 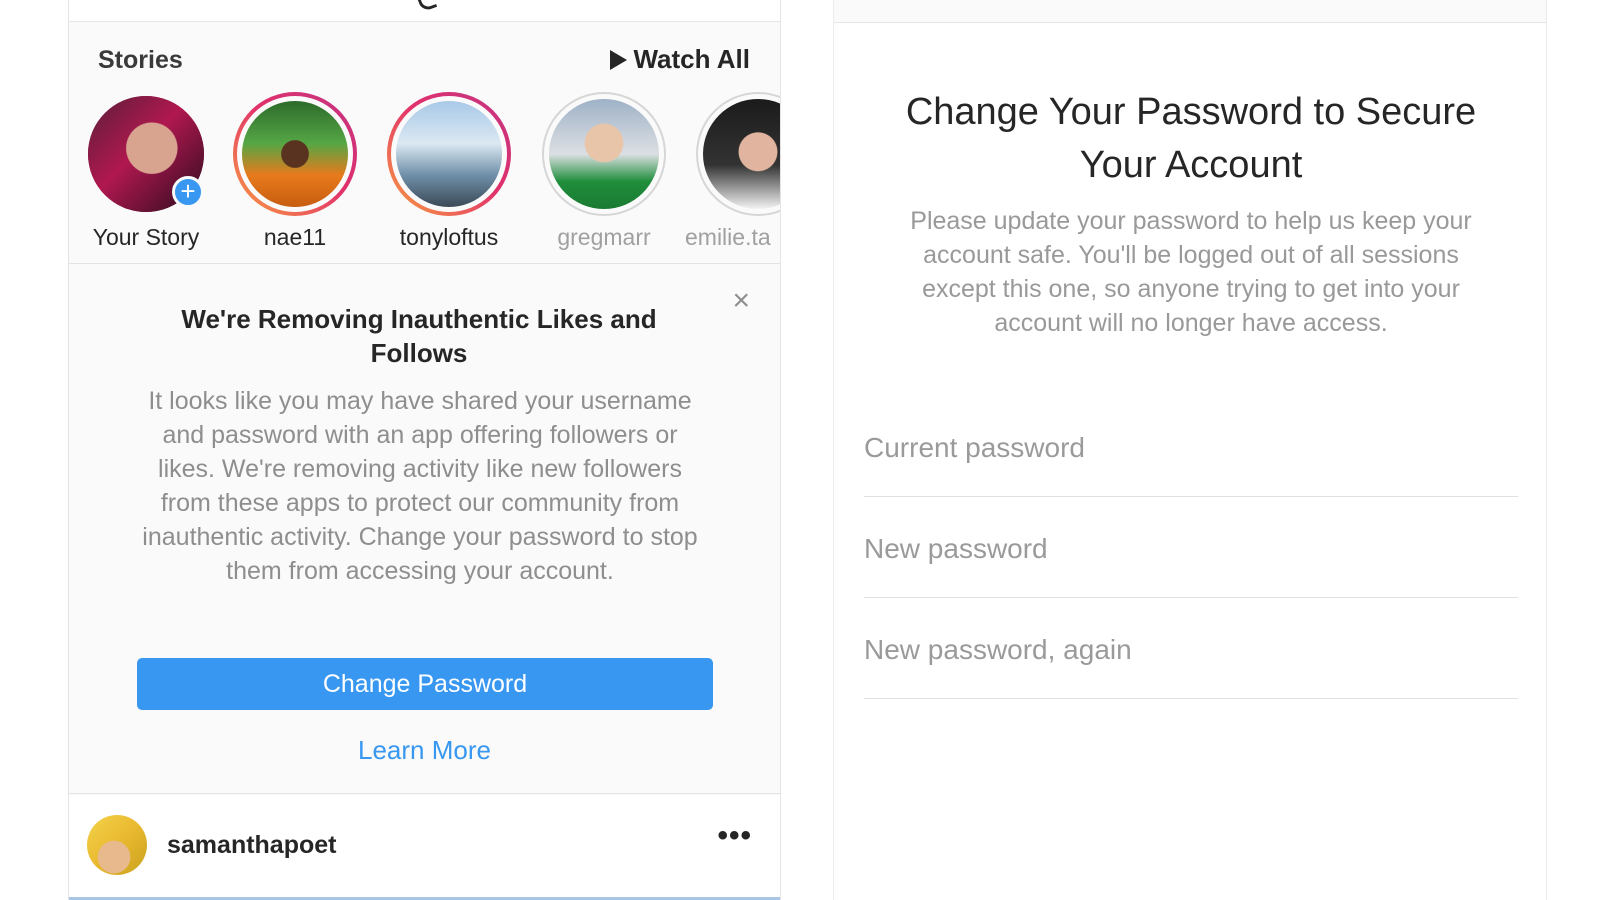 I want to click on post-header: samanthapoet •••, so click(x=424, y=847).